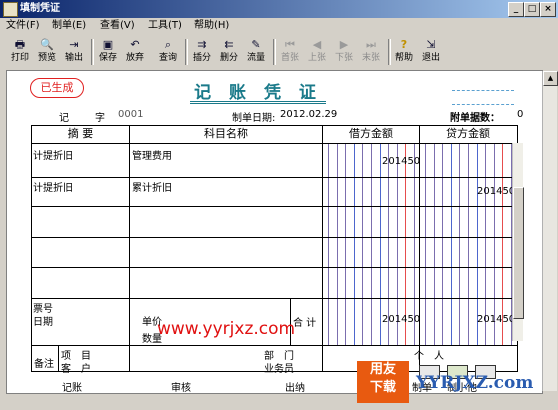 The height and width of the screenshot is (410, 558). Describe the element at coordinates (229, 52) in the screenshot. I see `delete-entry-button: ⇇ 删分` at that location.